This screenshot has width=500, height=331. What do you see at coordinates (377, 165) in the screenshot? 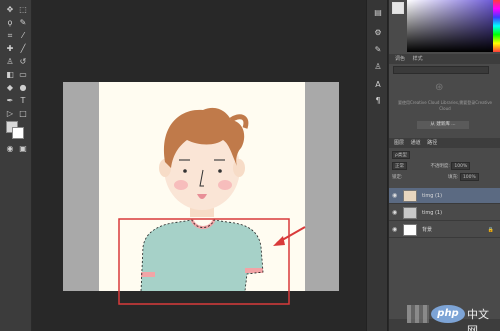
I see `panel-dock: ▤ ⚙ ✎ ♙ A ¶` at bounding box center [377, 165].